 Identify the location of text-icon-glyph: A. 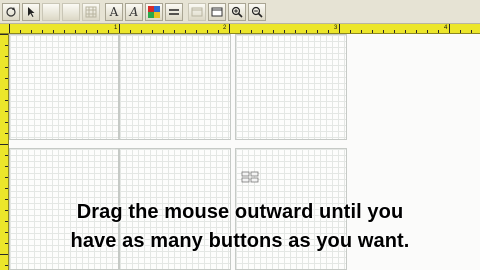
(114, 11).